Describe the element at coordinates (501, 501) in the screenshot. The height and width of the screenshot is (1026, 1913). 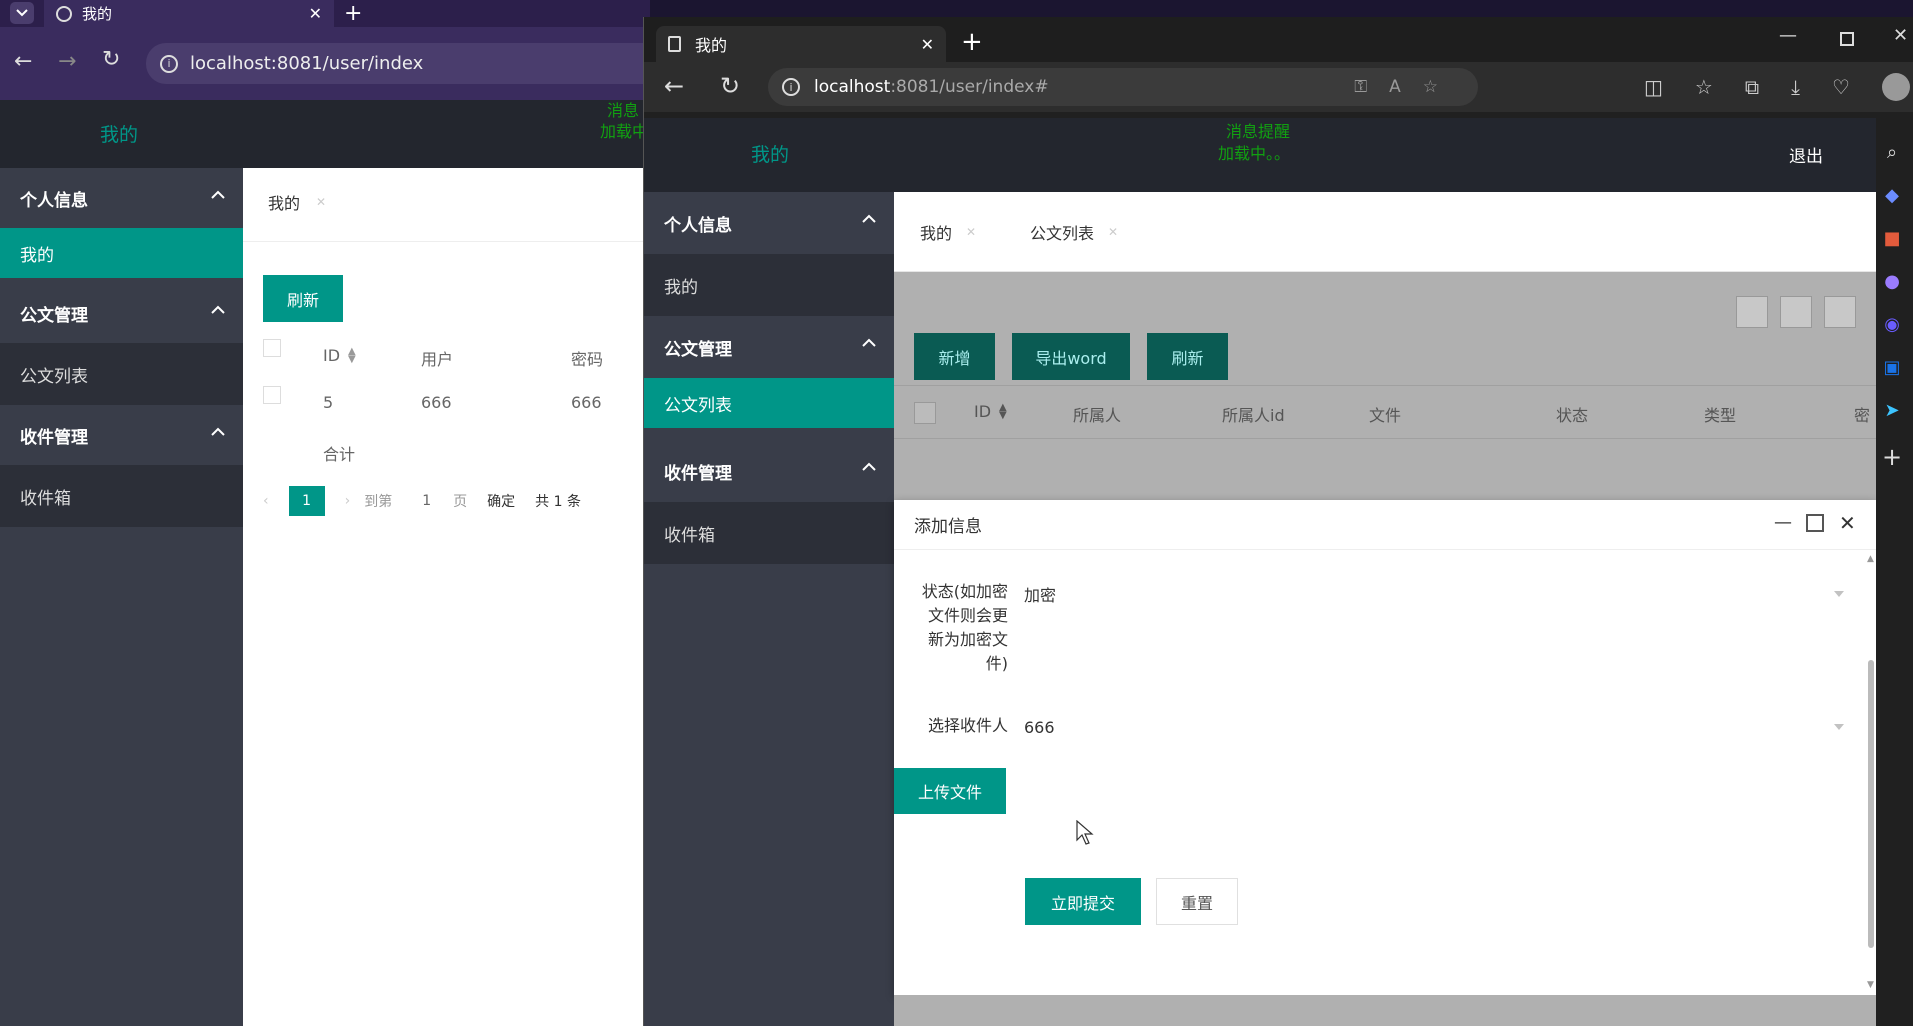
I see `confirm-button: 确定` at that location.